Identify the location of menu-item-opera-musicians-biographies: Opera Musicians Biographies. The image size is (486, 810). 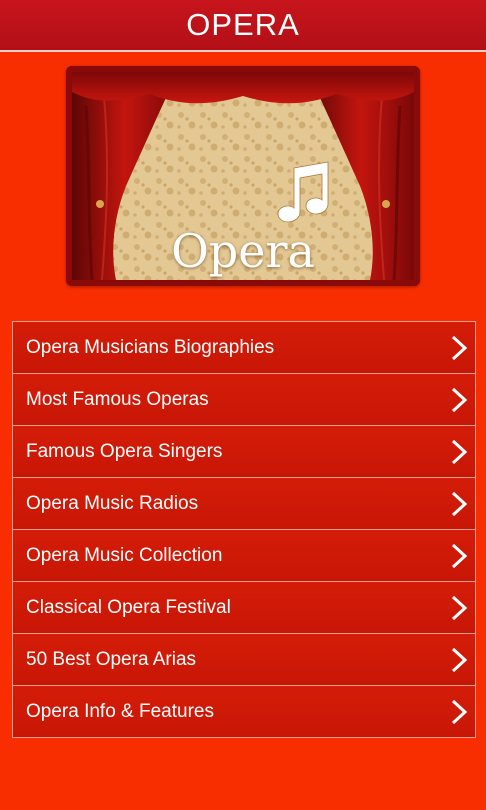
(244, 348).